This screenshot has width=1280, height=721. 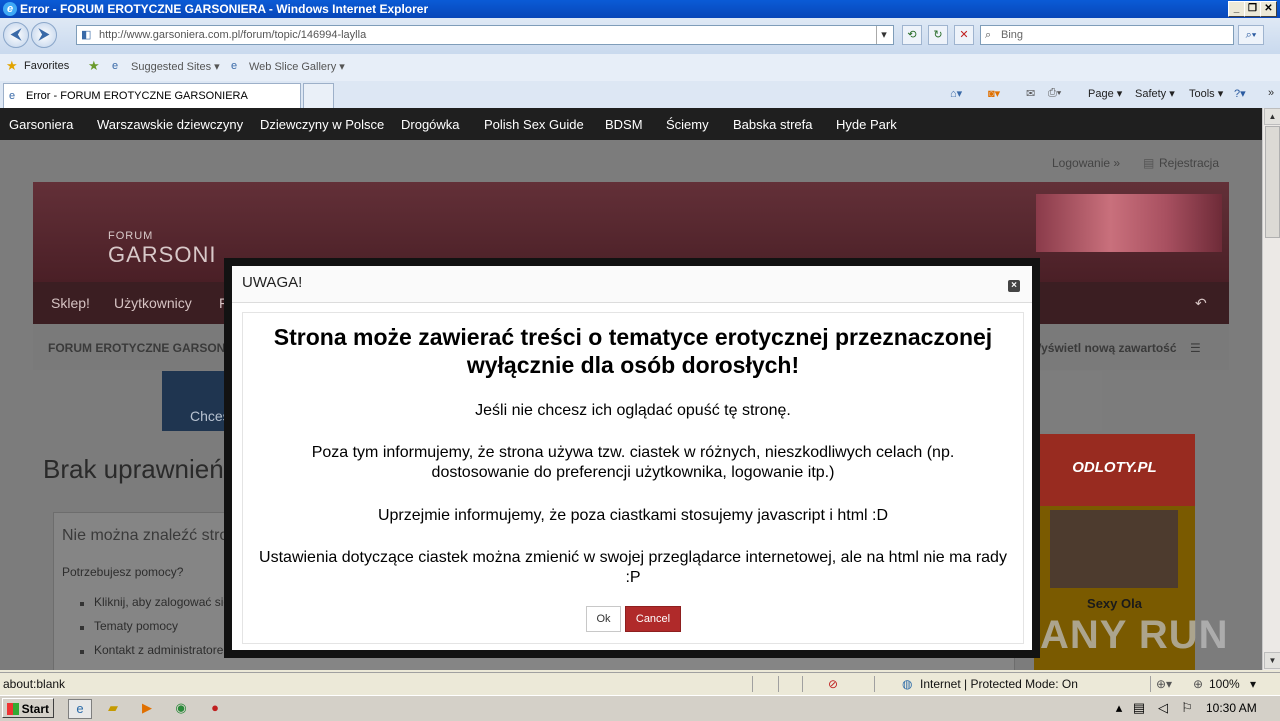 I want to click on list-icon: ☰, so click(x=1195, y=348).